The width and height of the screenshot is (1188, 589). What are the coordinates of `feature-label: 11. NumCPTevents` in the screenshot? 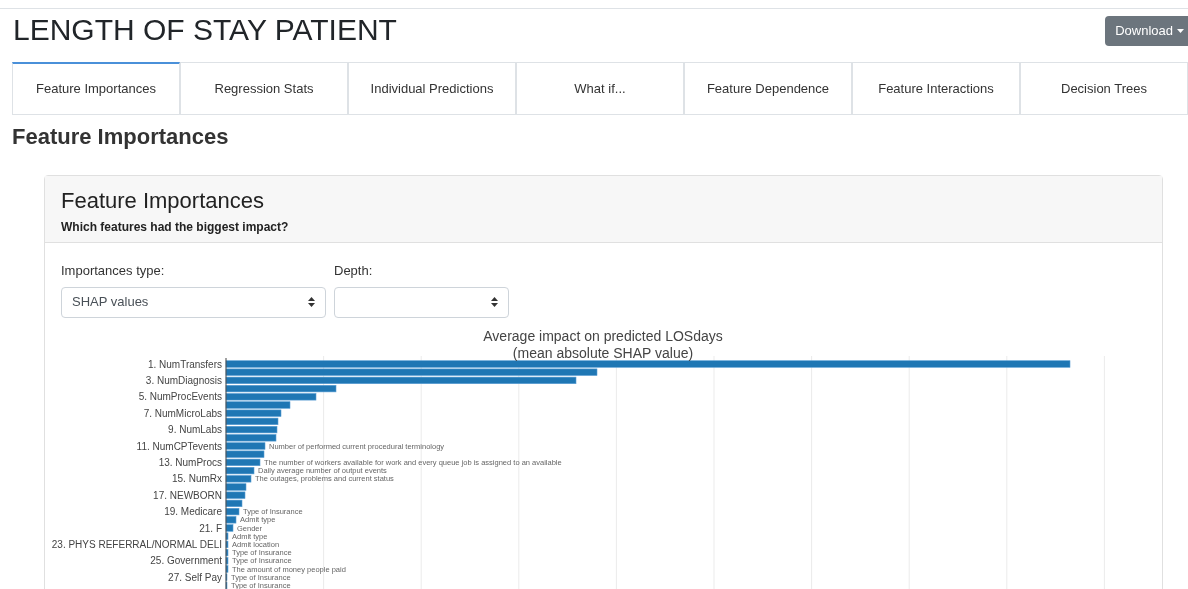 It's located at (179, 445).